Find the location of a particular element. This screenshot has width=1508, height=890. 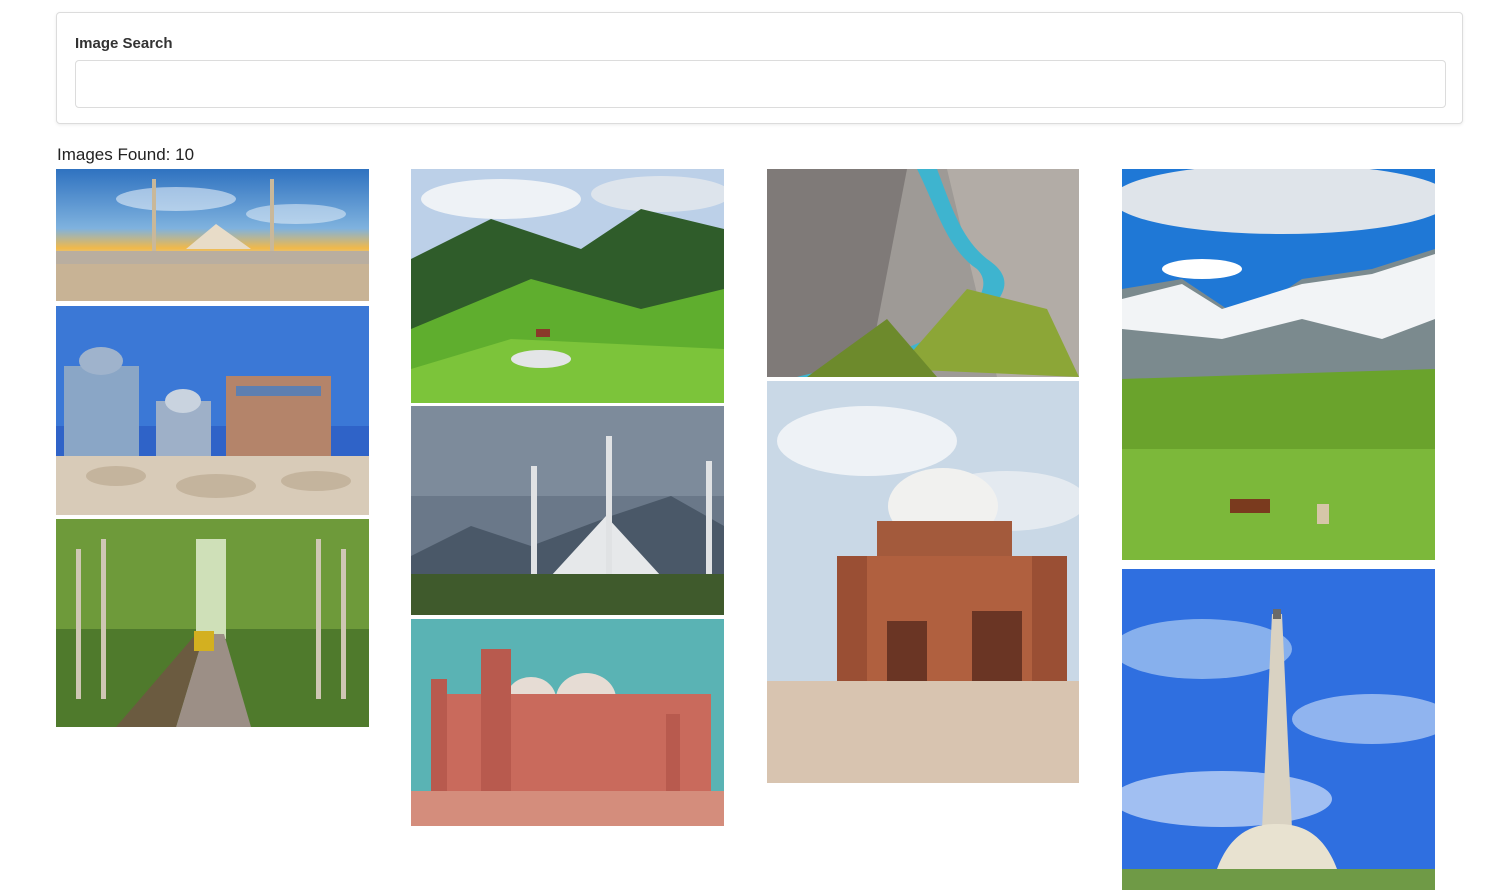

image-tile-tree-lined-road is located at coordinates (212, 623).